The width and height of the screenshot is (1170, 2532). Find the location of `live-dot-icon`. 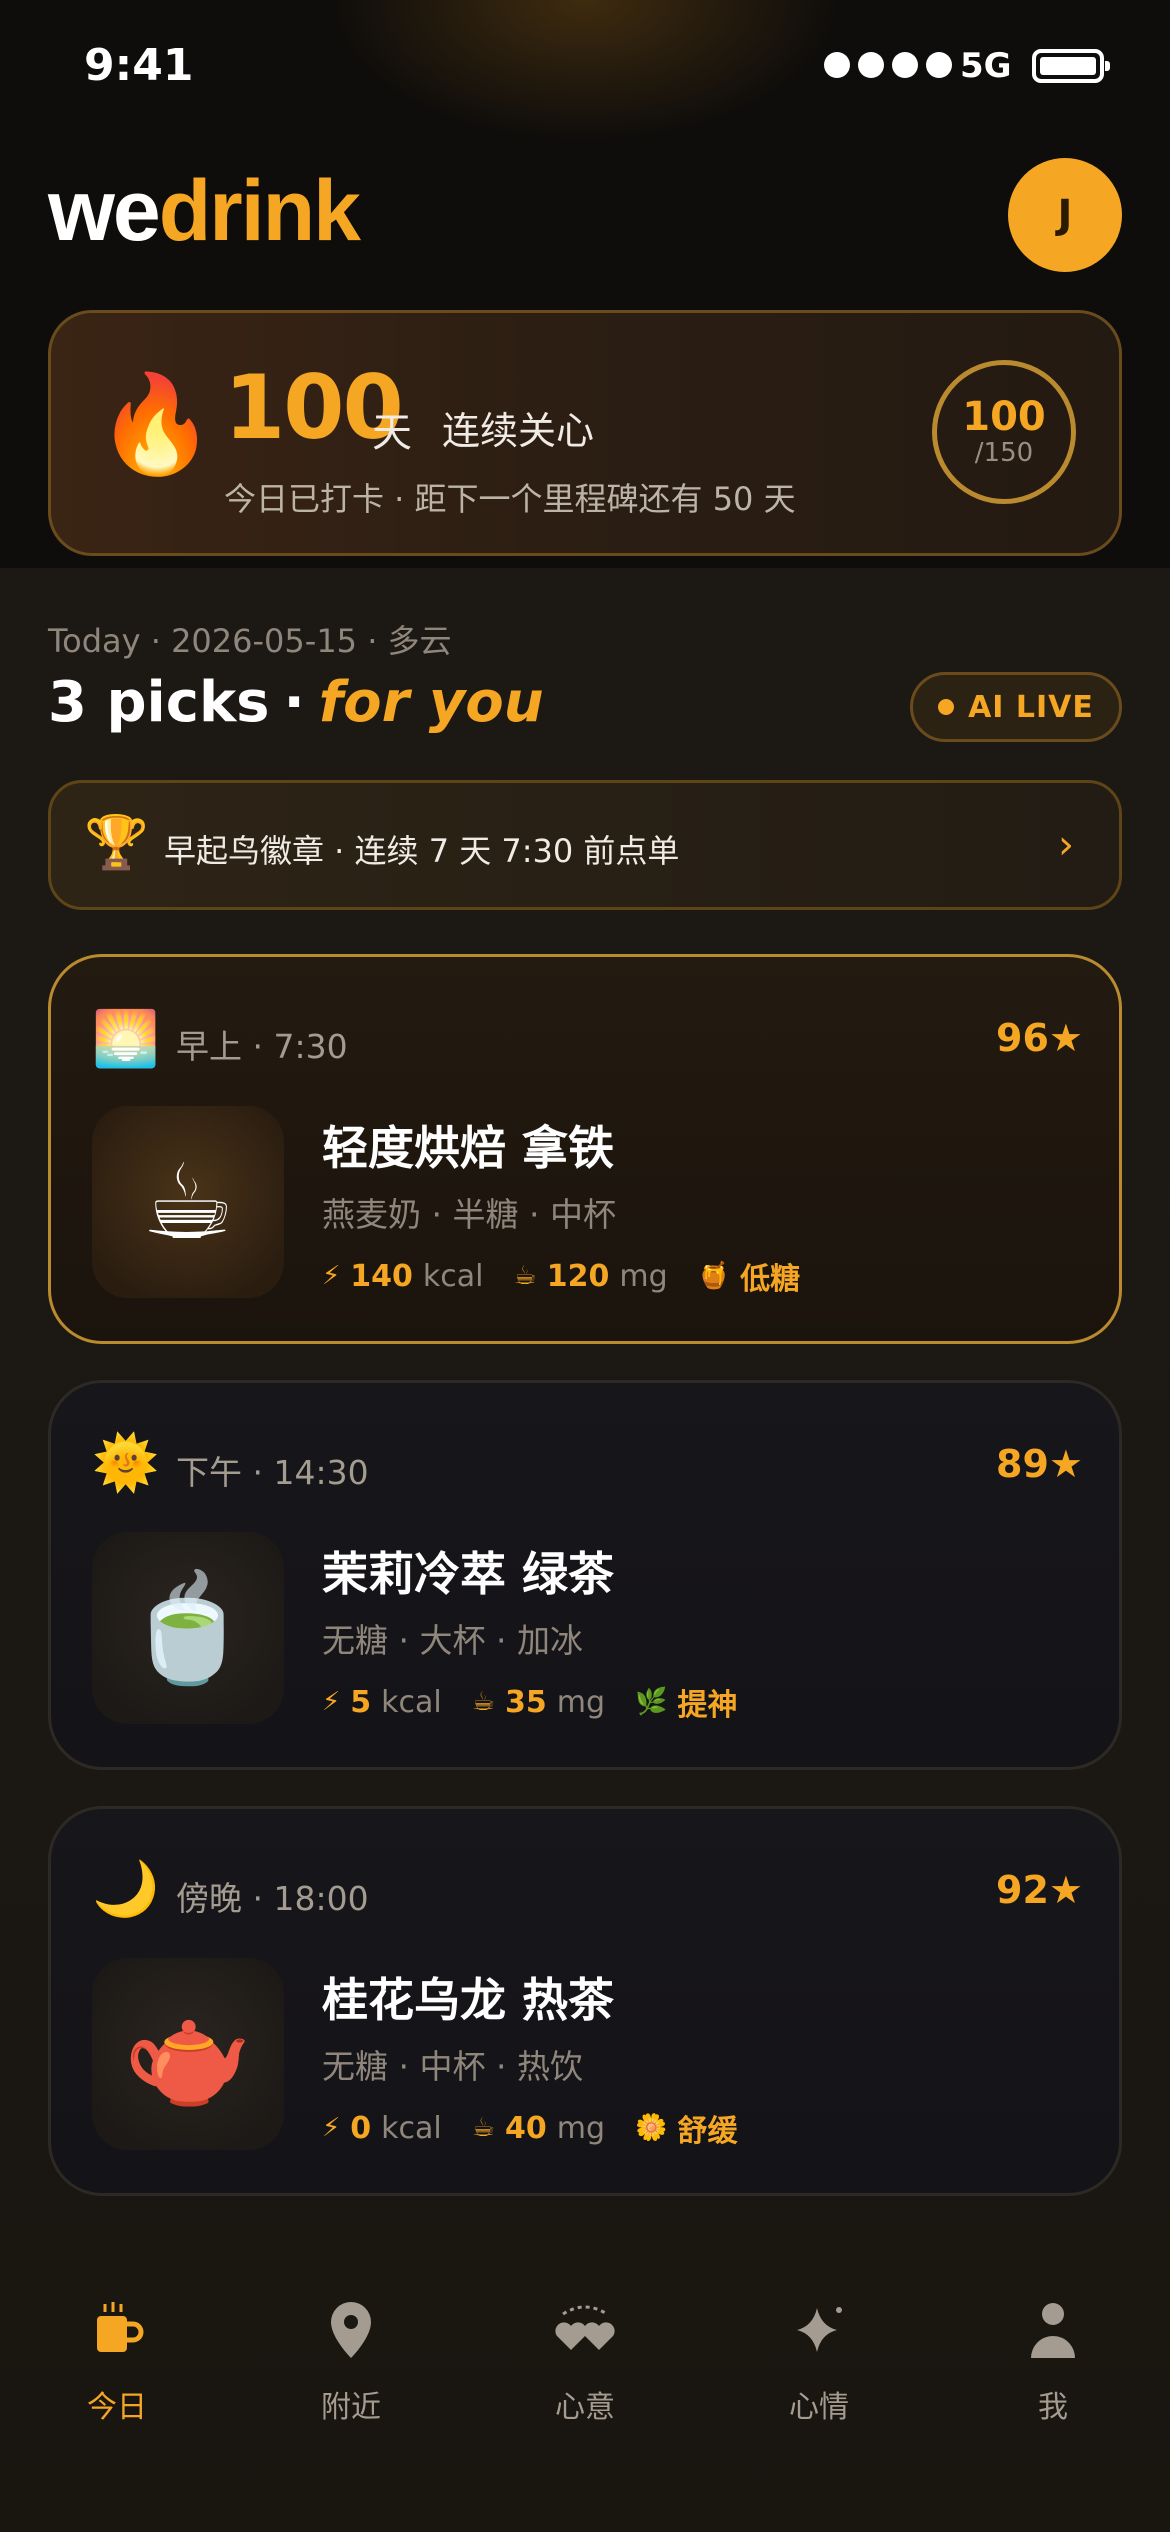

live-dot-icon is located at coordinates (946, 707).